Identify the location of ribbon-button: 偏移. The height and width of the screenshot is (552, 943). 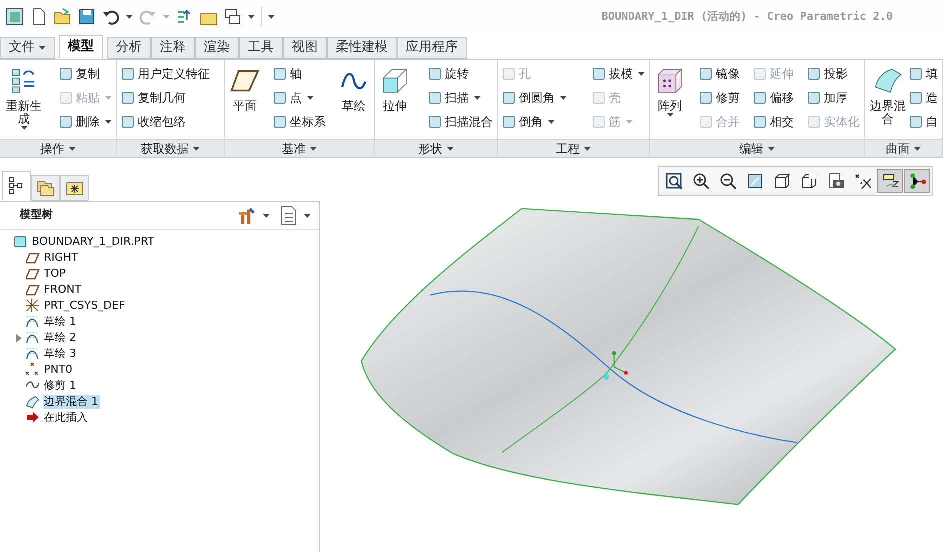
(773, 98).